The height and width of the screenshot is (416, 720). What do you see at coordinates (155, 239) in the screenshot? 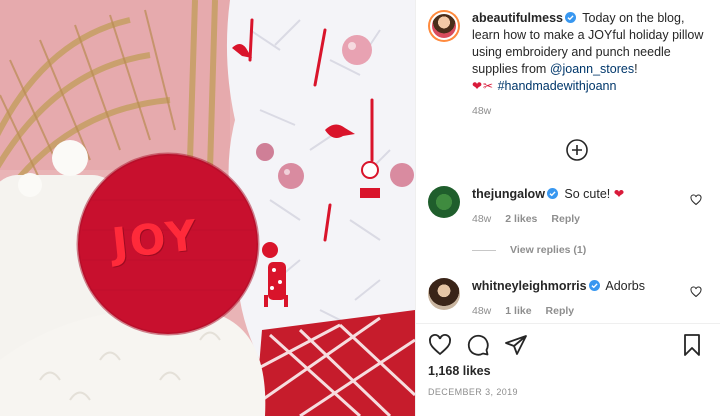
I see `pillow-text: JOY` at bounding box center [155, 239].